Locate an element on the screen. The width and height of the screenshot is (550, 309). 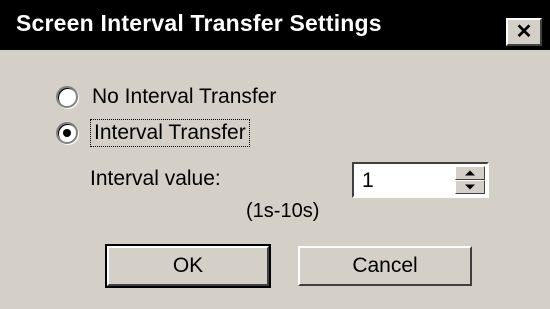
arrow-up-icon is located at coordinates (470, 173).